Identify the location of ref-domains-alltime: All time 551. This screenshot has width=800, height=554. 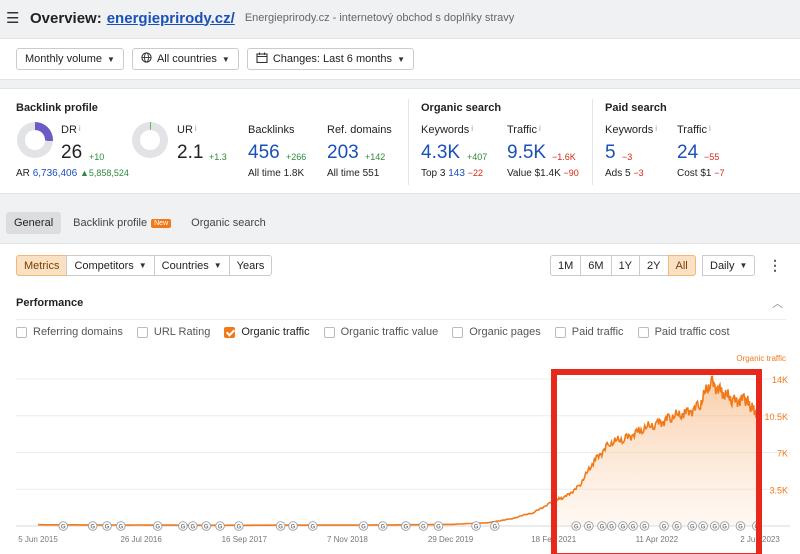
(353, 173).